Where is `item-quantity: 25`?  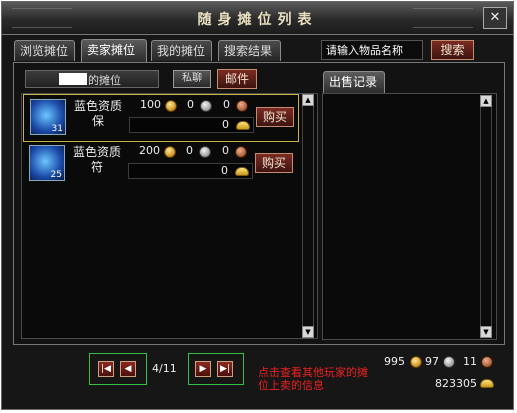 item-quantity: 25 is located at coordinates (56, 175).